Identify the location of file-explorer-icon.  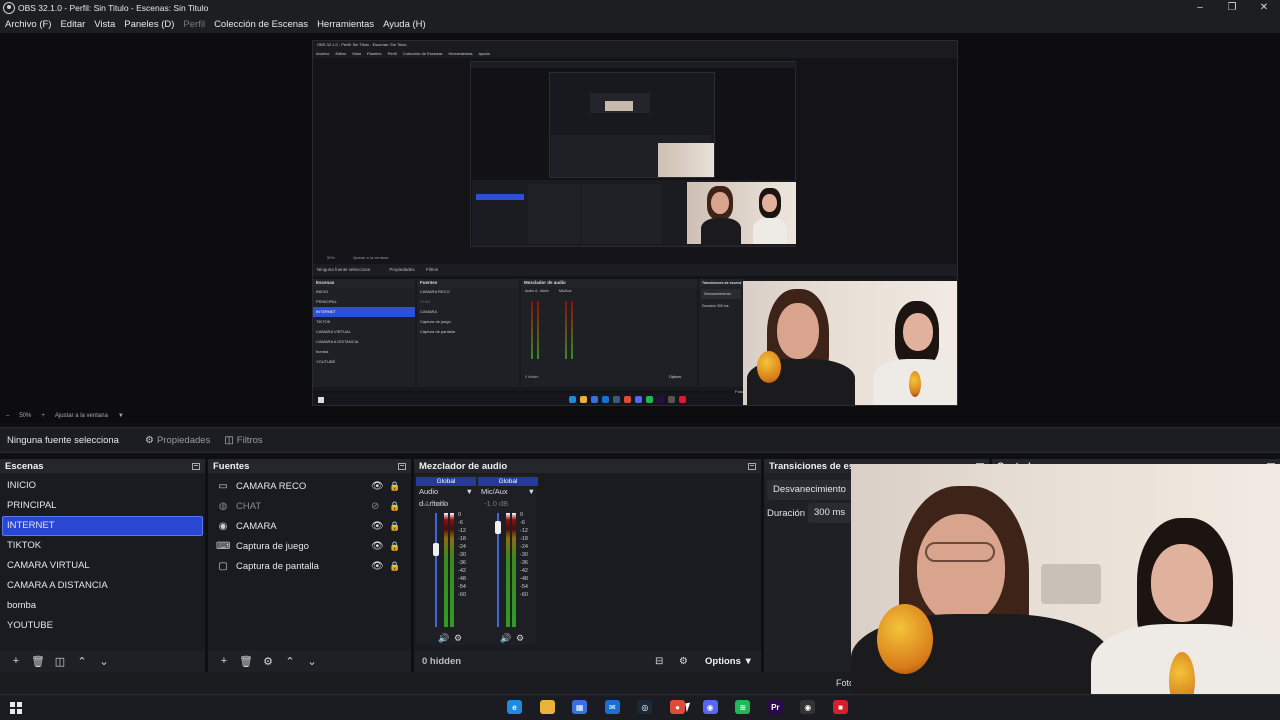
(547, 707).